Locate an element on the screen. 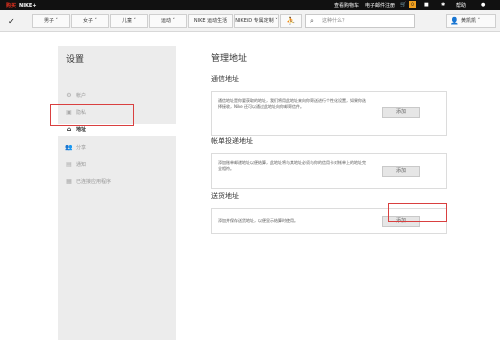 Image resolution: width=500 pixels, height=340 pixels. user-menu: 👤 黄凯凯 ˅ is located at coordinates (471, 21).